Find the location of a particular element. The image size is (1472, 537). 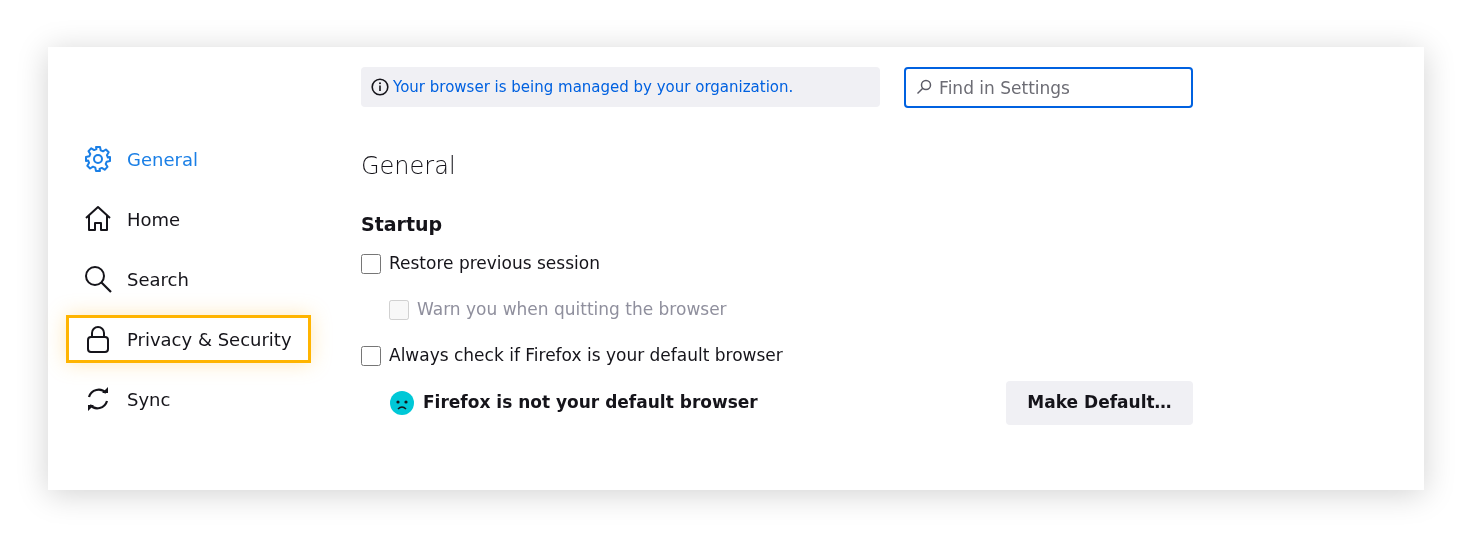

page-heading: General is located at coordinates (409, 166).